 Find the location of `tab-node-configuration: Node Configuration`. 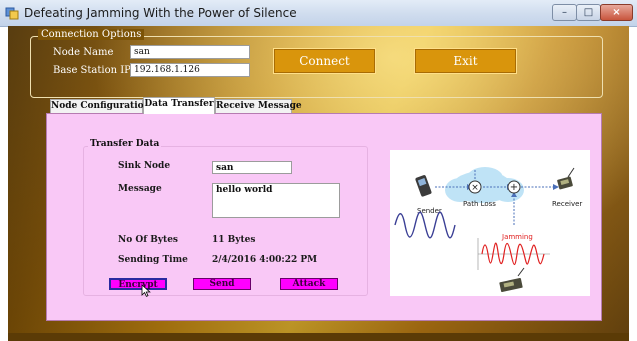

tab-node-configuration: Node Configuration is located at coordinates (100, 106).